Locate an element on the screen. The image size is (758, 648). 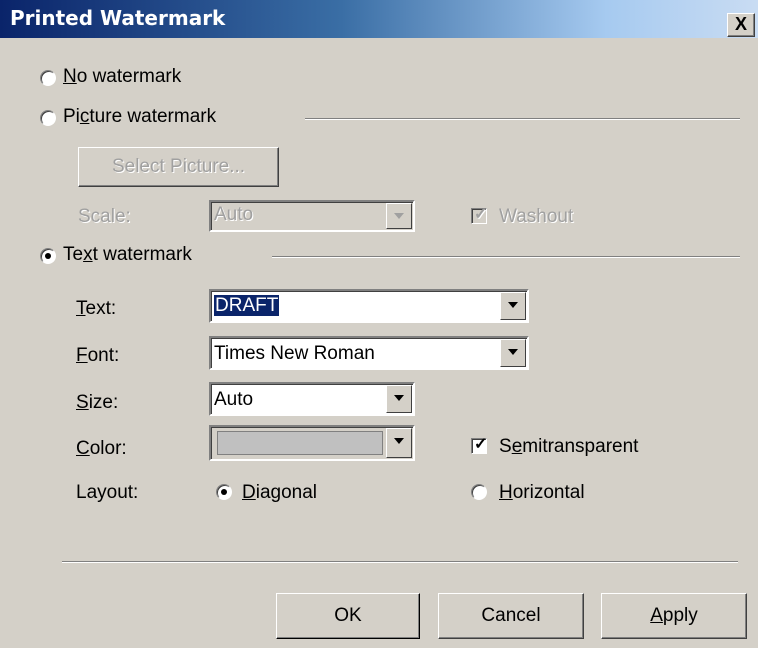
text-watermark-label: Text watermark is located at coordinates (127, 255).